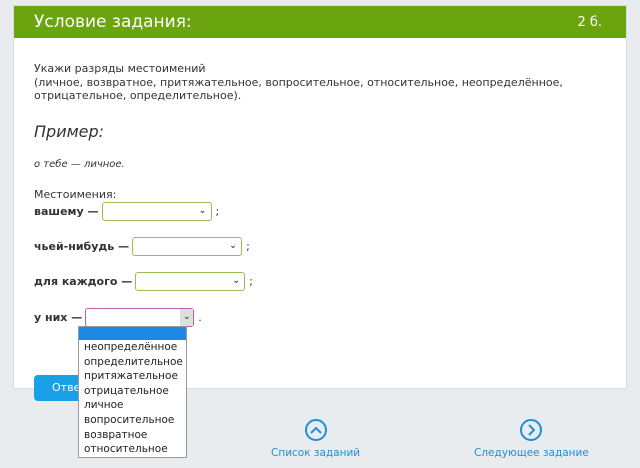 This screenshot has height=468, width=640. Describe the element at coordinates (75, 194) in the screenshot. I see `pronouns-label: Местоимения:` at that location.